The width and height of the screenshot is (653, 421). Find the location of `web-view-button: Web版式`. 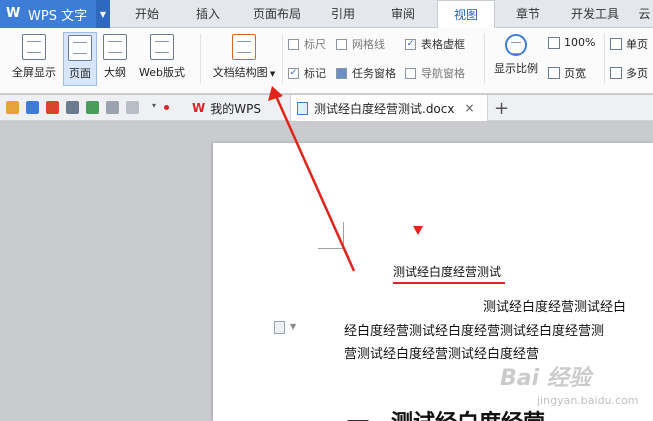

web-view-button: Web版式 is located at coordinates (162, 57).